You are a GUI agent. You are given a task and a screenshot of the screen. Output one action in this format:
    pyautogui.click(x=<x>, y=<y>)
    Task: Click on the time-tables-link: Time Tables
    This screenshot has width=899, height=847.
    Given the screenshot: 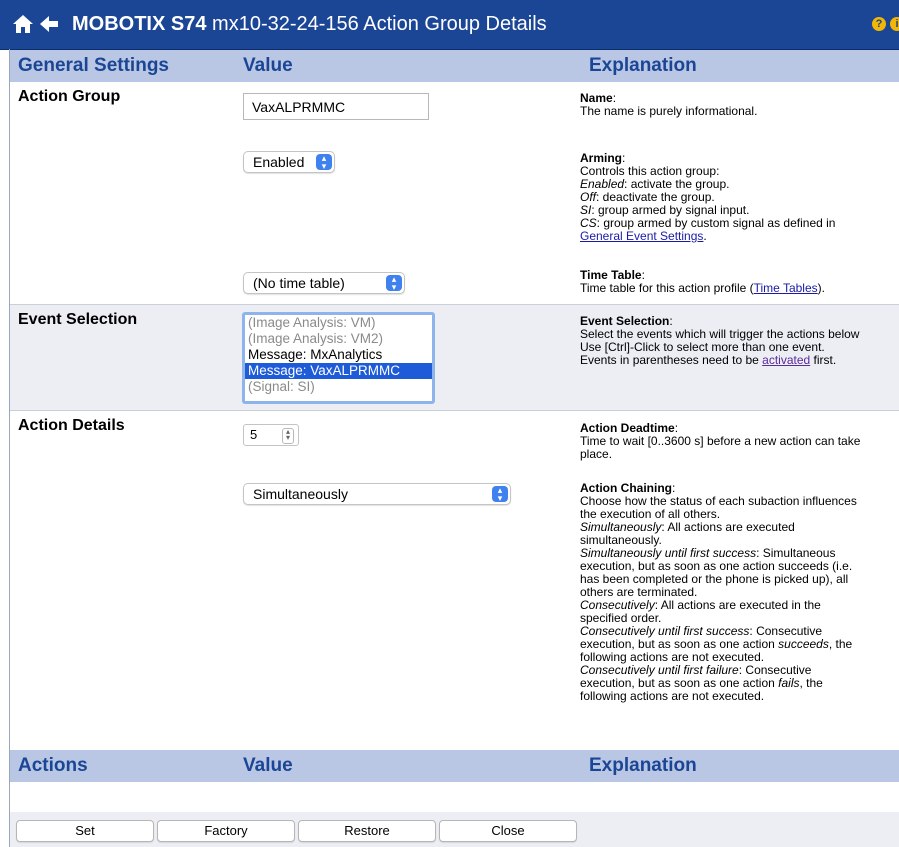 What is the action you would take?
    pyautogui.click(x=786, y=288)
    